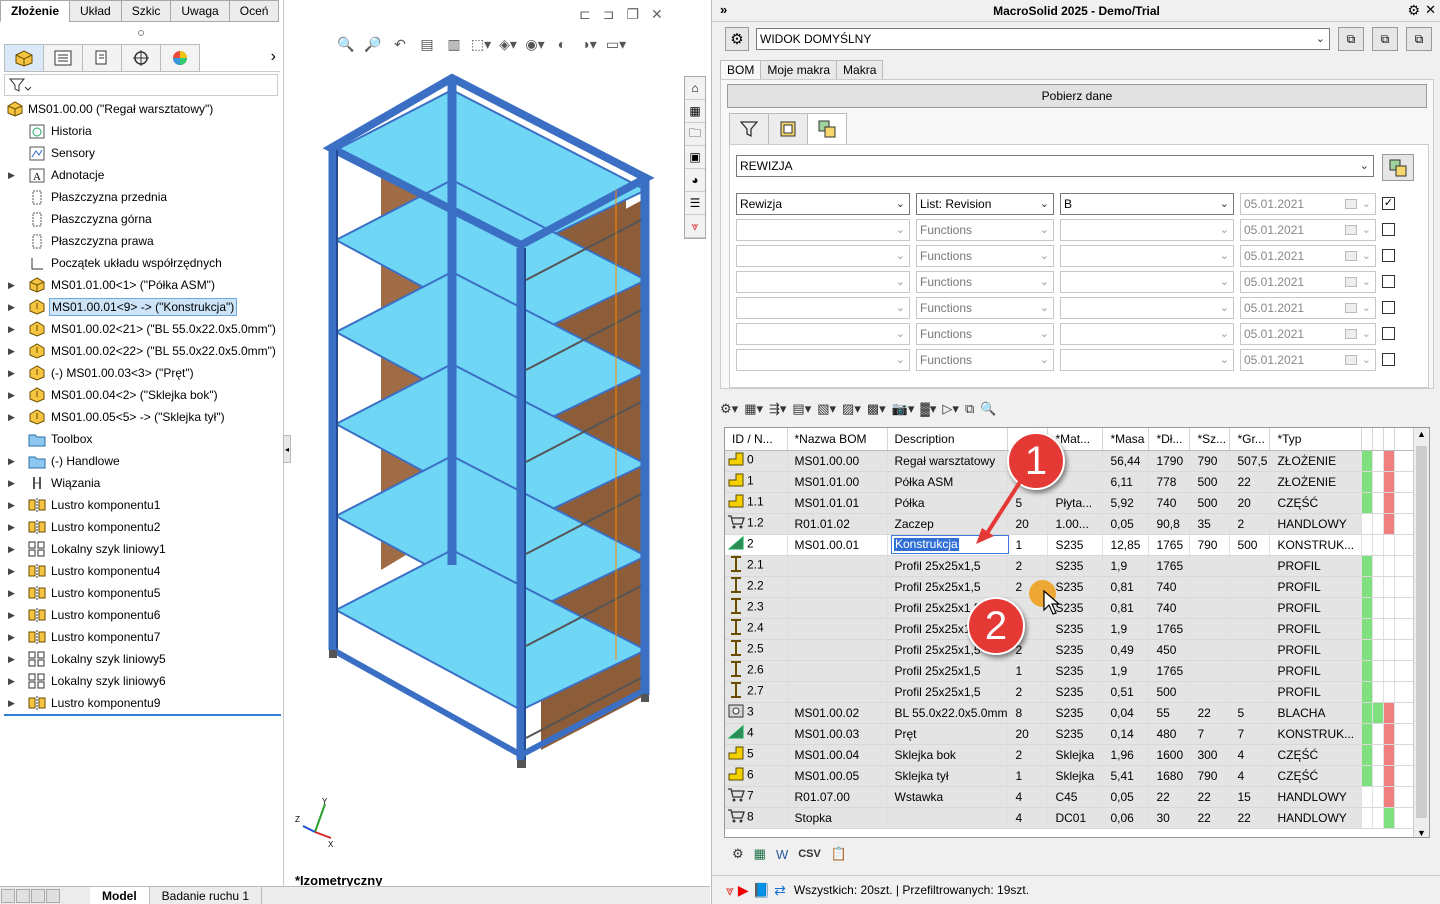 The height and width of the screenshot is (904, 1440). What do you see at coordinates (1071, 566) in the screenshot?
I see `table-row: 2.1 Profil 25x25x1,5 2 S235 1,9 1765 PROFIL` at bounding box center [1071, 566].